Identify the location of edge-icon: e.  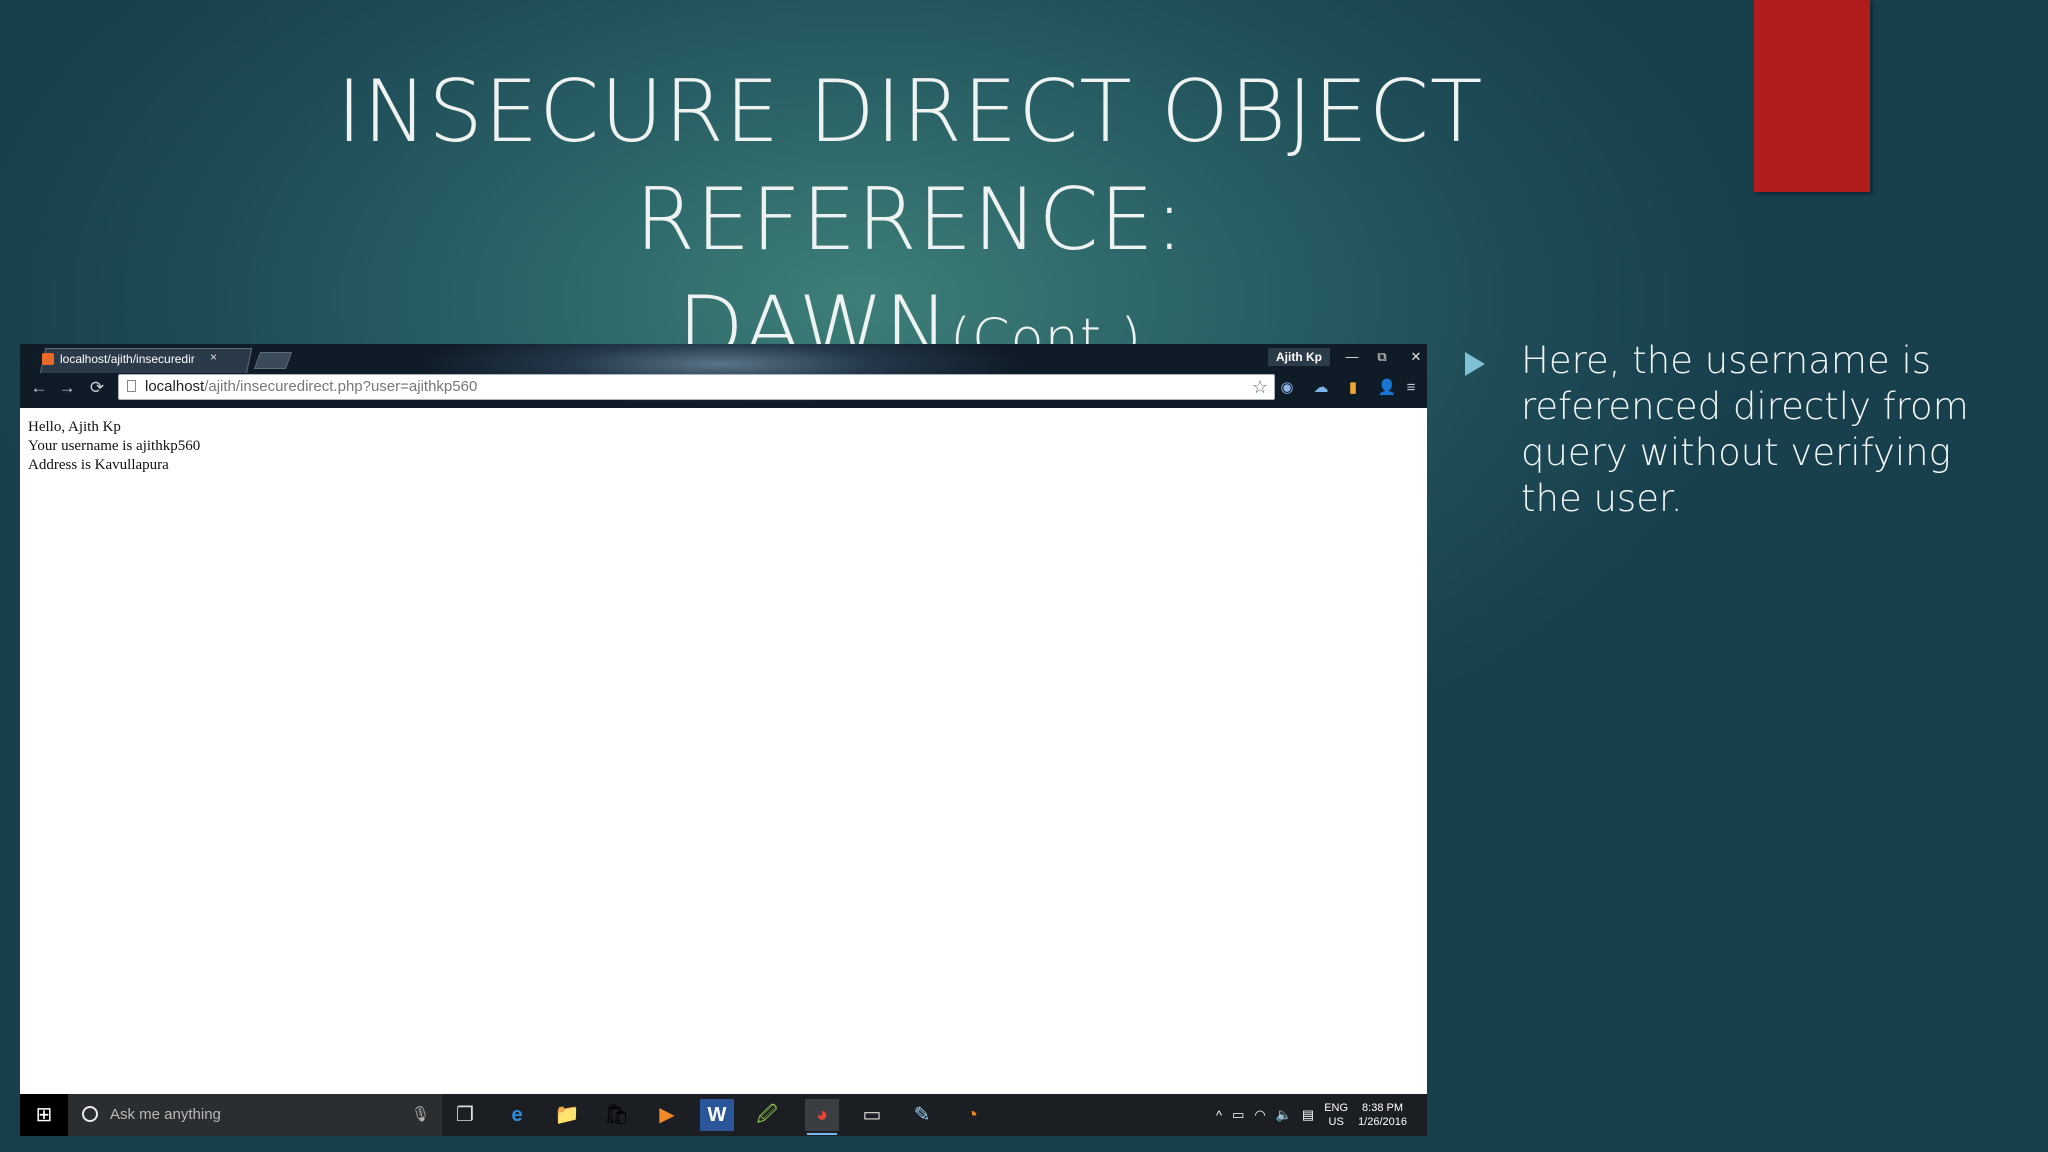
(517, 1115).